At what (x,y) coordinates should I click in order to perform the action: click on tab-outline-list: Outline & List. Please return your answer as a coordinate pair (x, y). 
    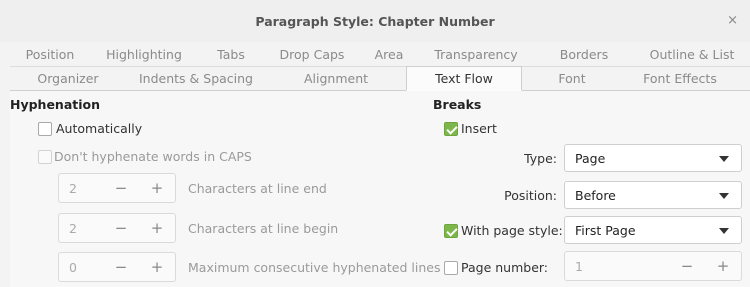
    Looking at the image, I should click on (692, 54).